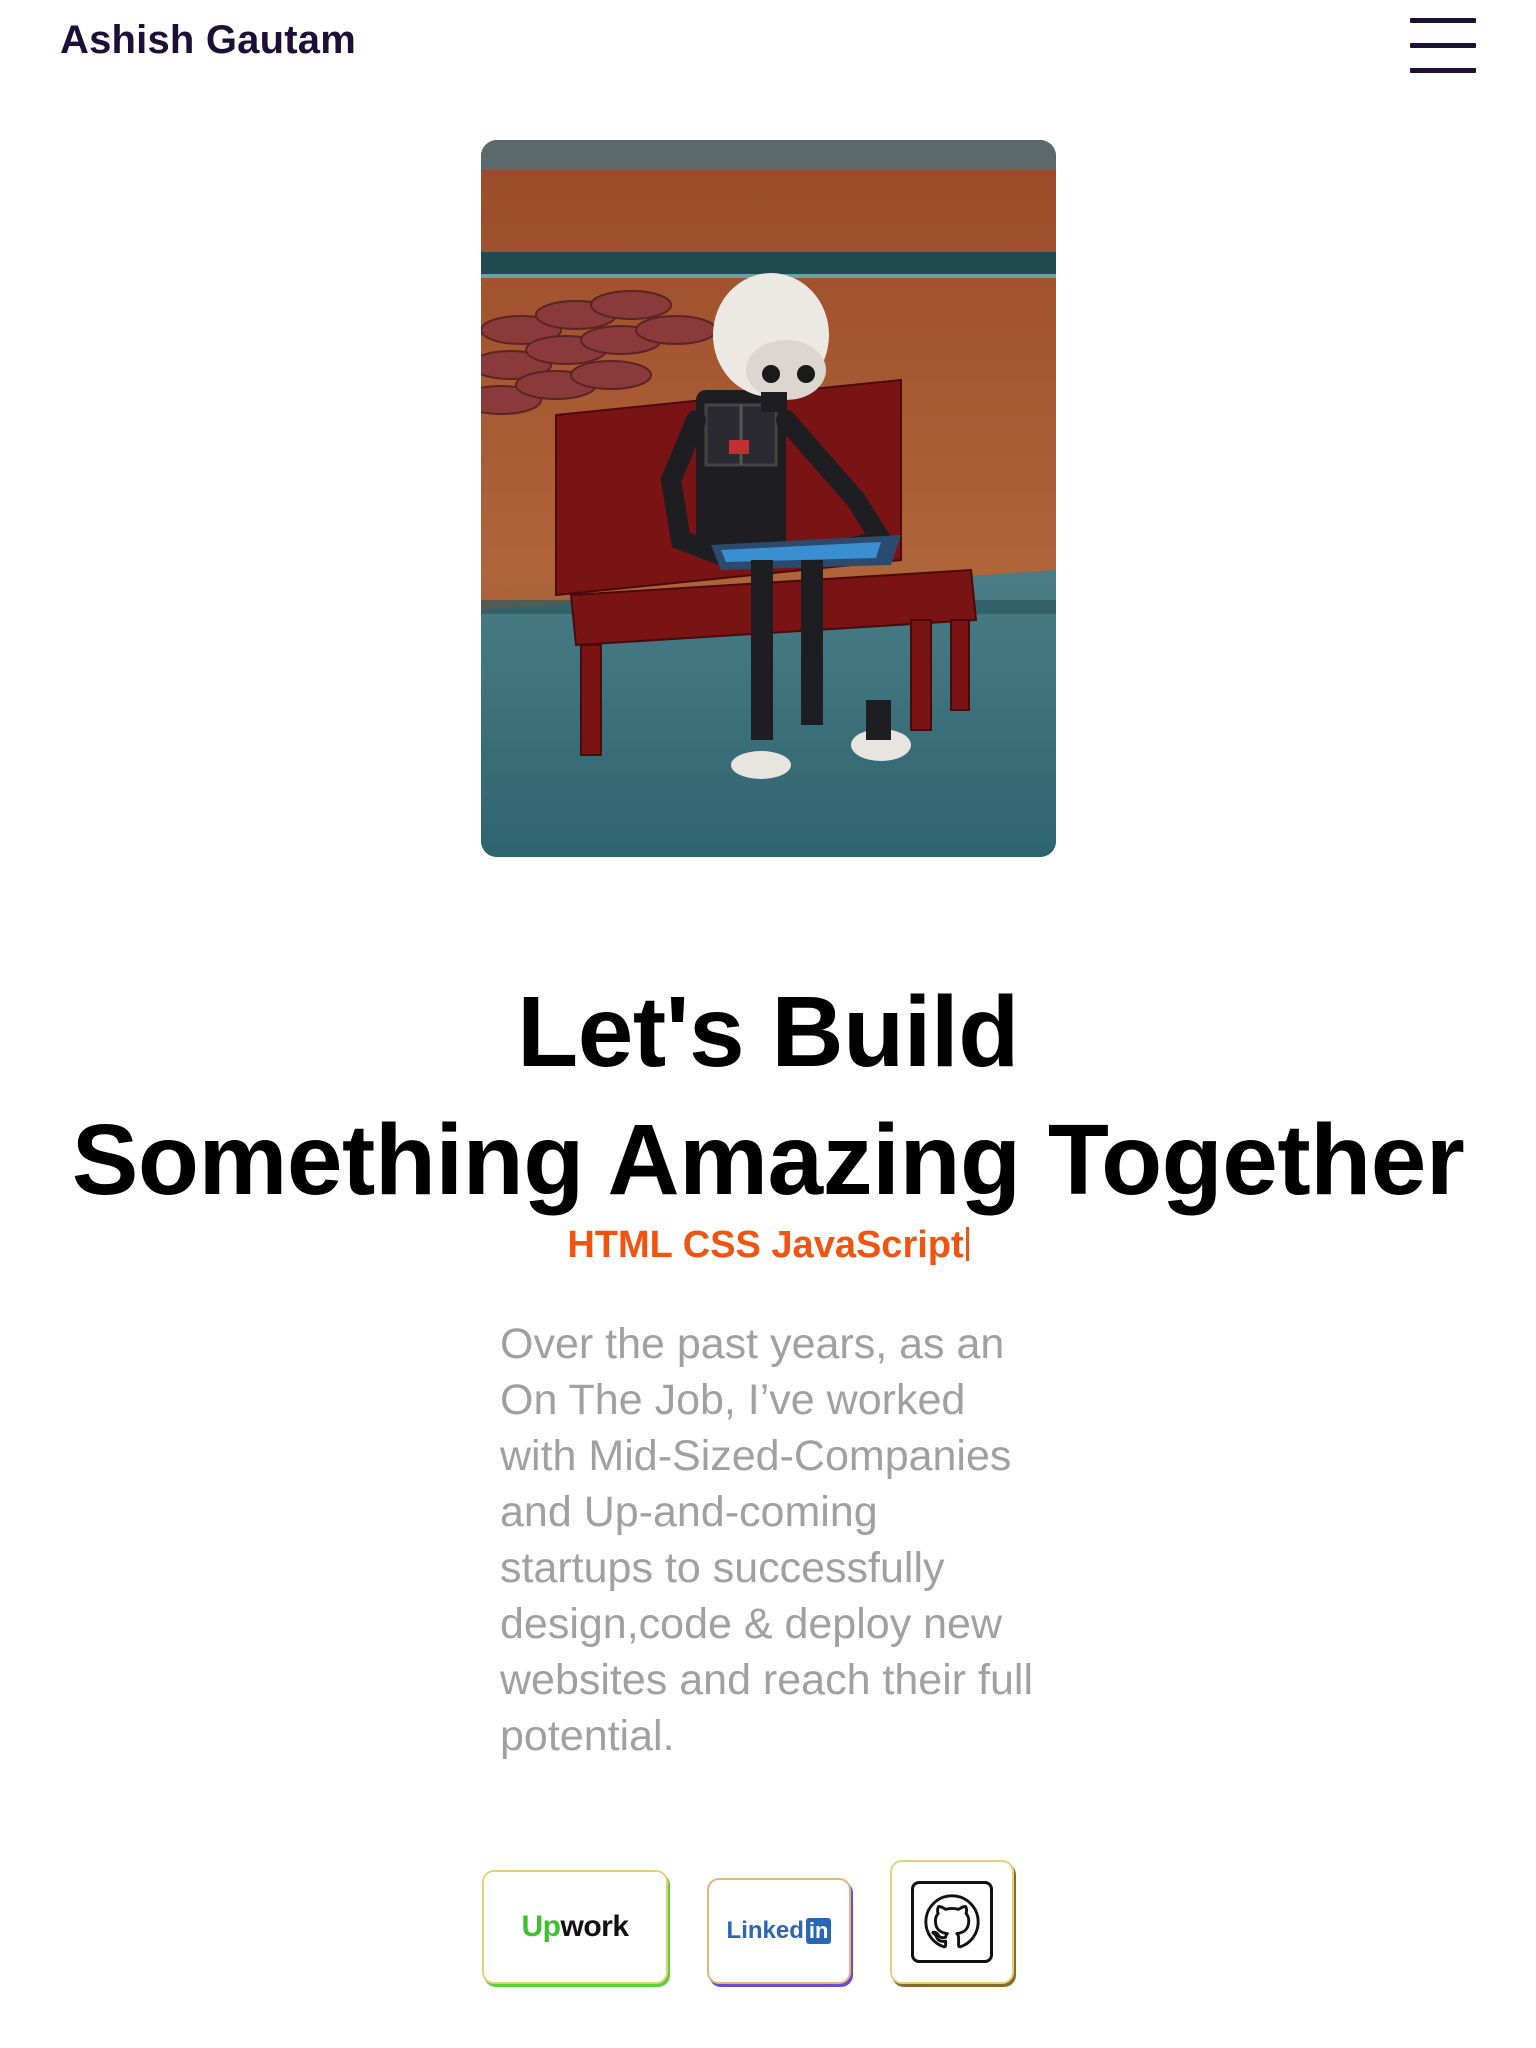 The image size is (1536, 2048). What do you see at coordinates (208, 40) in the screenshot?
I see `brand-name: Ashish Gautam` at bounding box center [208, 40].